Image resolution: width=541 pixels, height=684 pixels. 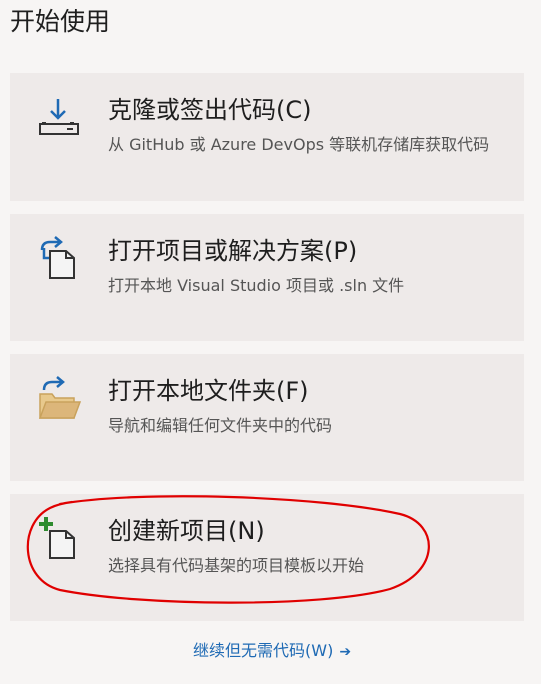 I want to click on open-folder-icon, so click(x=60, y=400).